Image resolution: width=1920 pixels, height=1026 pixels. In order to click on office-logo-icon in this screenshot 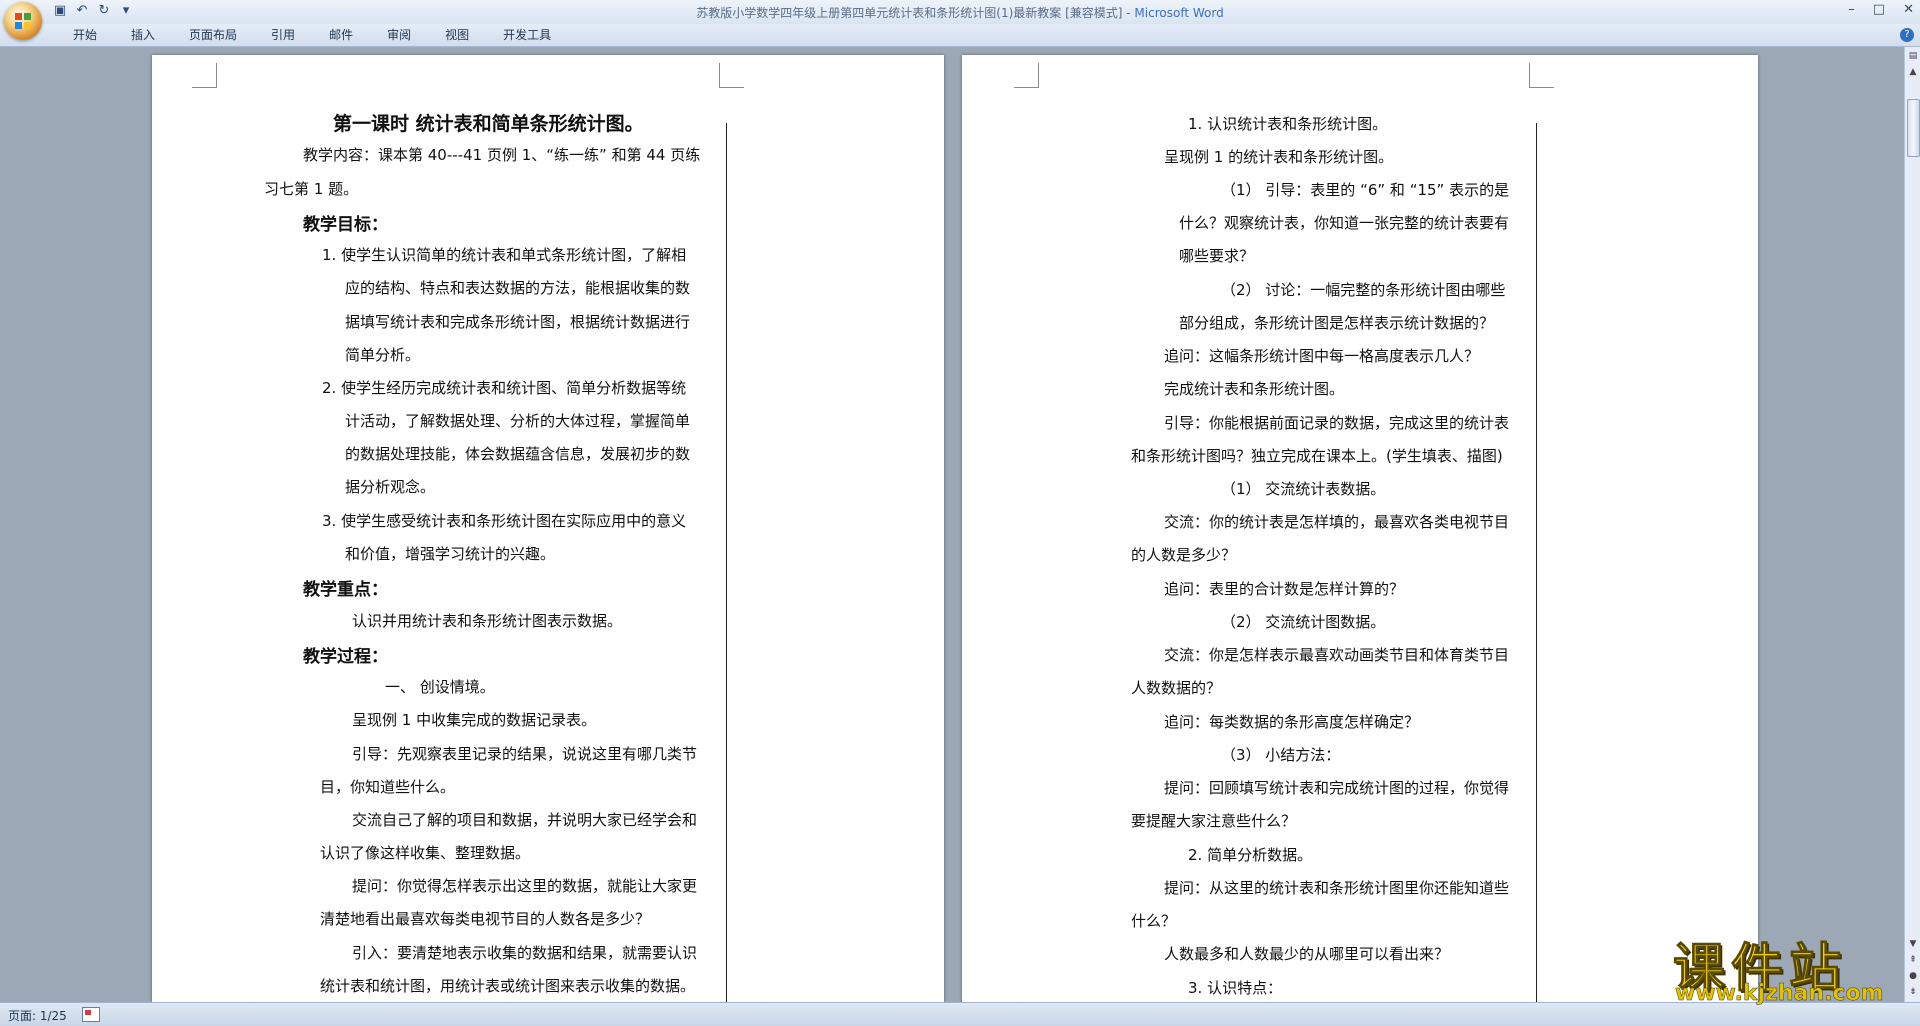, I will do `click(23, 21)`.